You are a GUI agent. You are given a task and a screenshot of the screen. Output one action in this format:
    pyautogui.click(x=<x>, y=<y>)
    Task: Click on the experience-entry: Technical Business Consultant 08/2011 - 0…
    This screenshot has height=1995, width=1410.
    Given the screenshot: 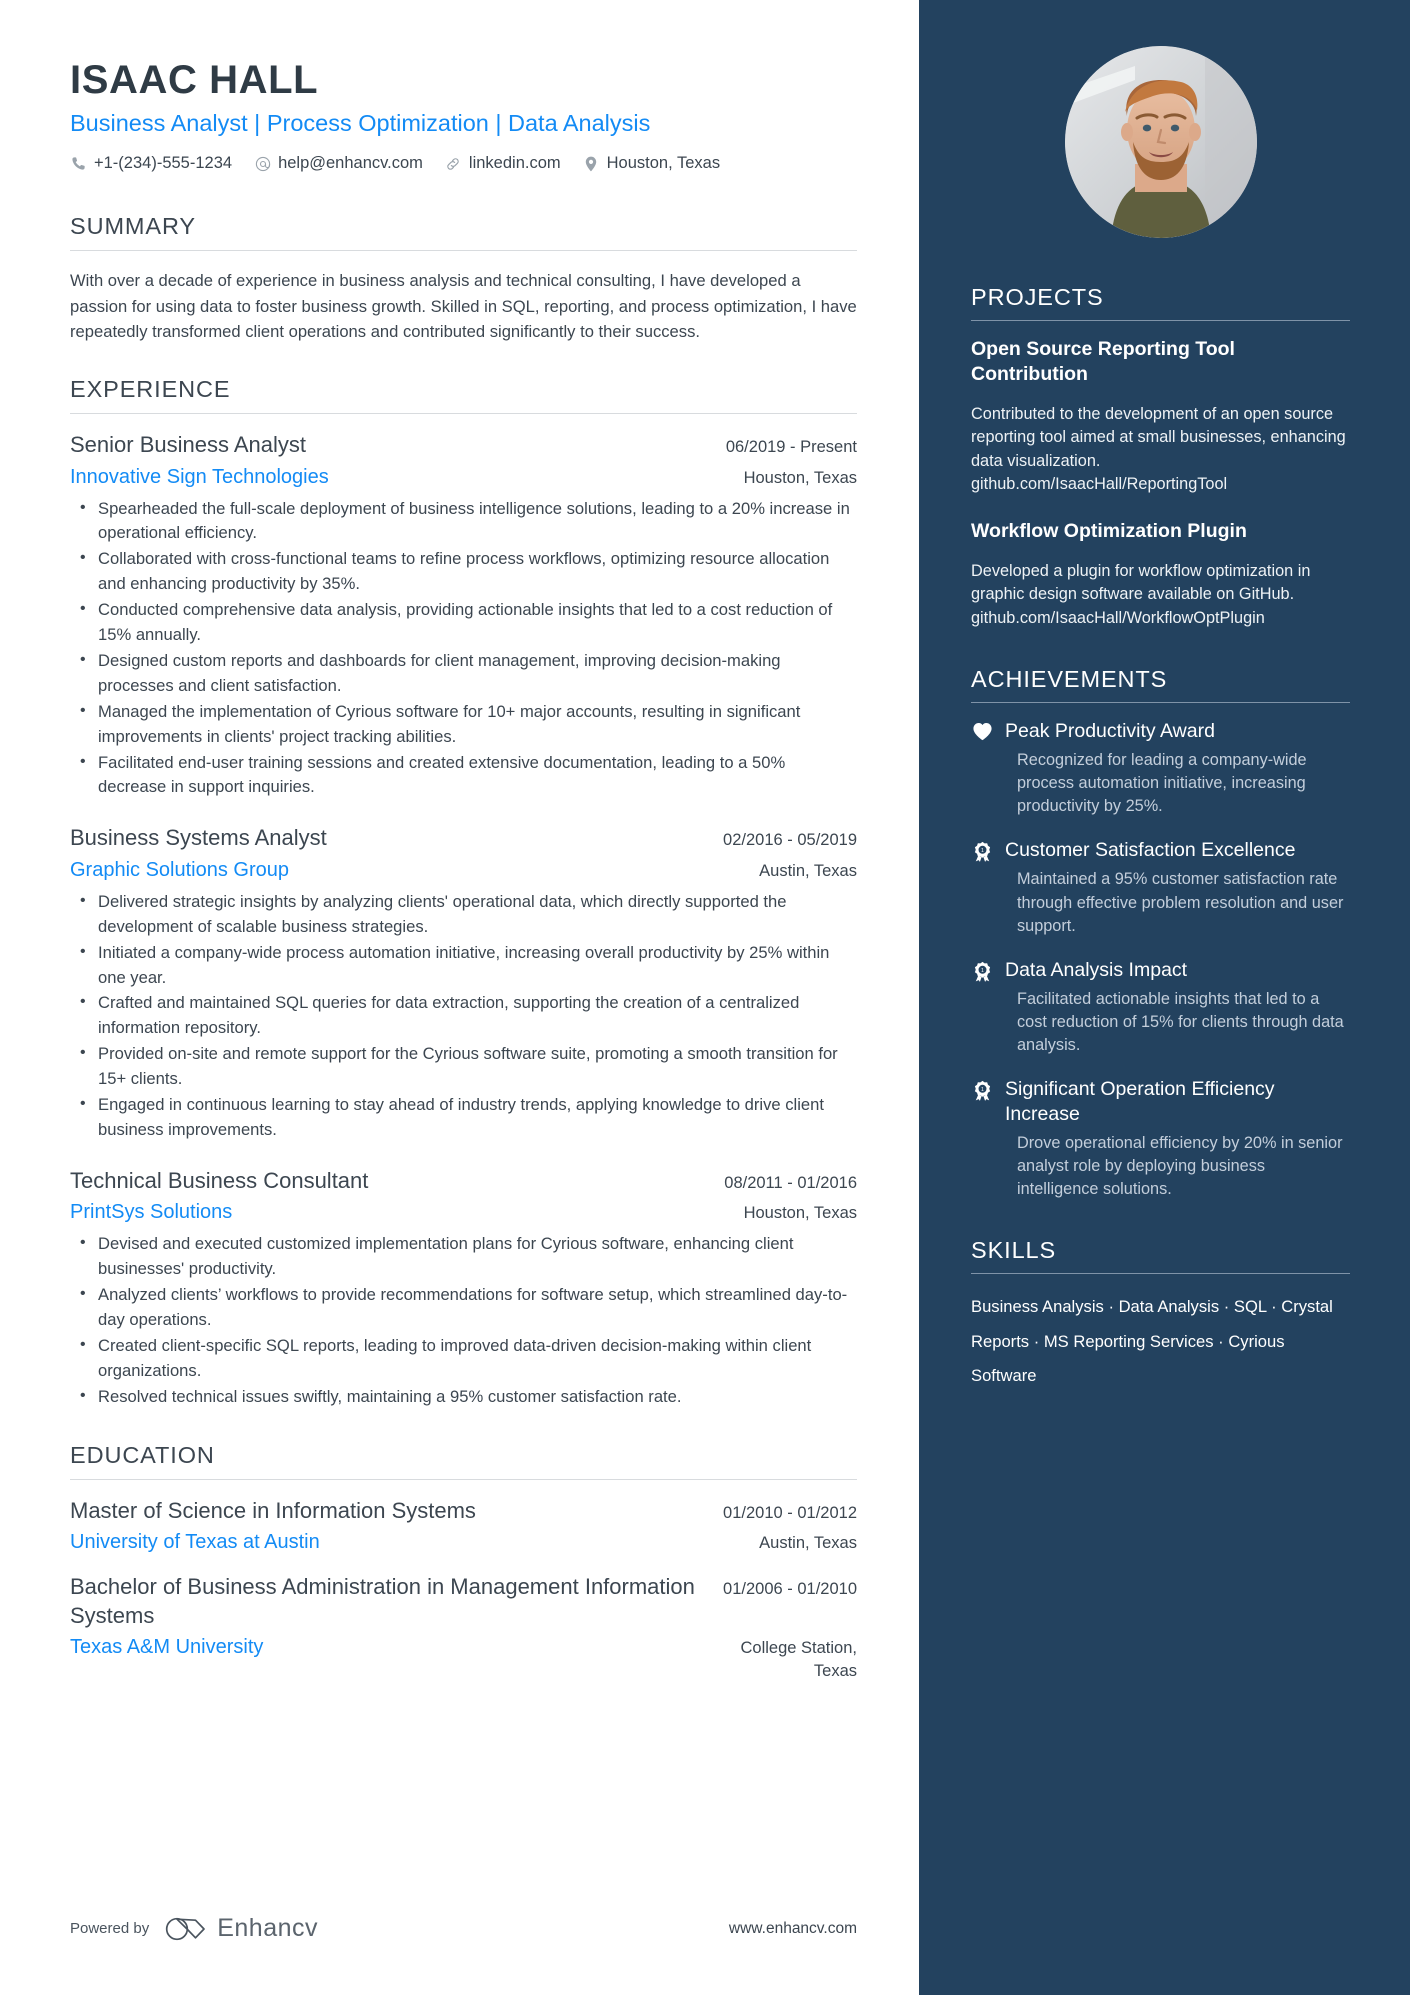 What is the action you would take?
    pyautogui.click(x=463, y=1288)
    